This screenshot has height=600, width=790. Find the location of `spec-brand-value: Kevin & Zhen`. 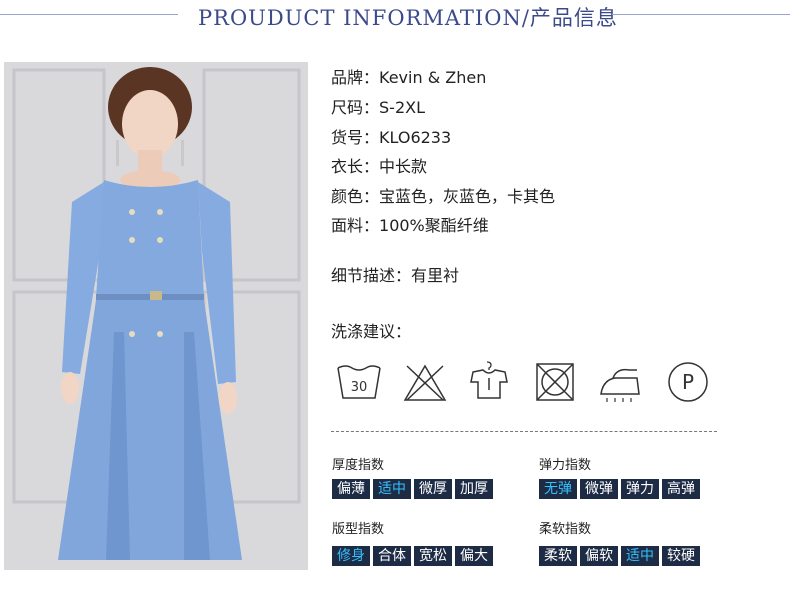

spec-brand-value: Kevin & Zhen is located at coordinates (433, 77).